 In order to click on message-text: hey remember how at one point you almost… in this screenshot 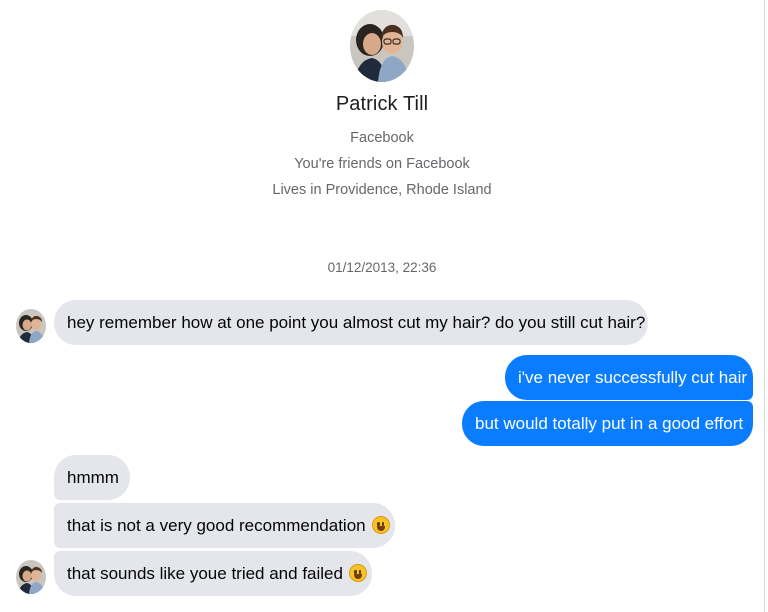, I will do `click(356, 322)`.